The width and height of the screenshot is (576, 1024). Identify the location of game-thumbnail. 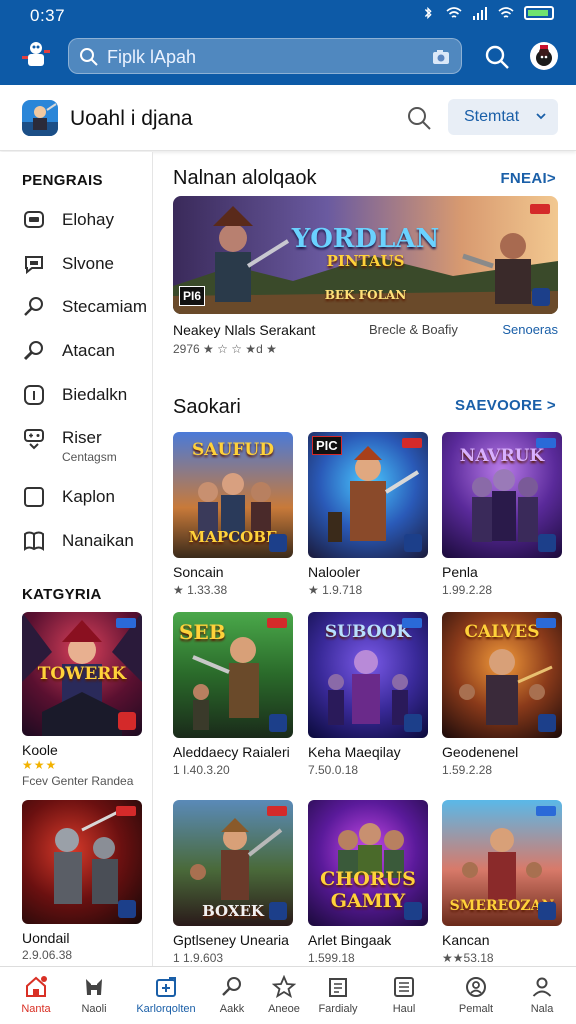
(82, 862).